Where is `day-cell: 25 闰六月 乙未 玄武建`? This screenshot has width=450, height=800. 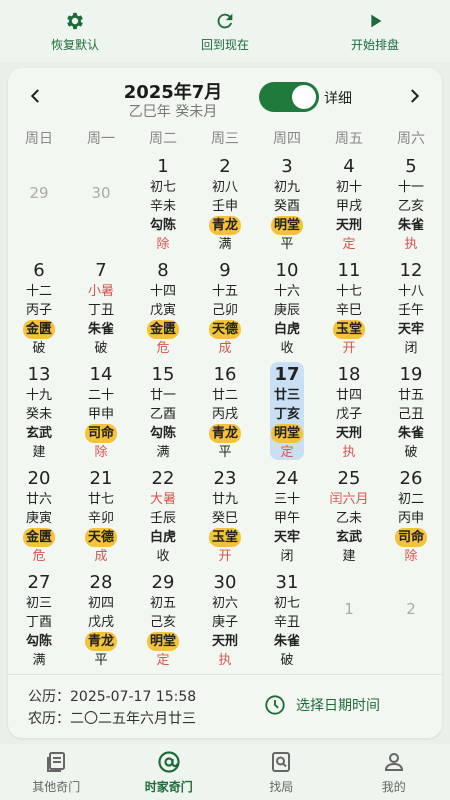
day-cell: 25 闰六月 乙未 玄武建 is located at coordinates (349, 516).